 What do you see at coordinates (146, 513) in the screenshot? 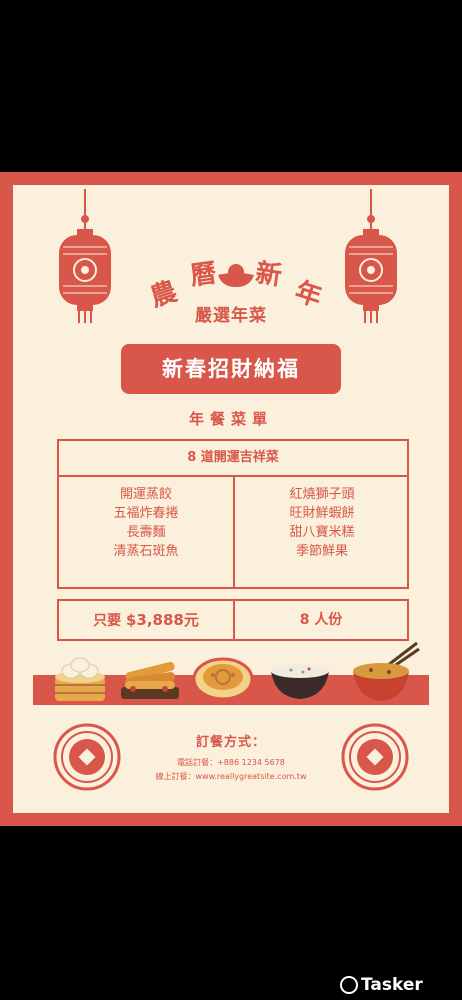
I see `dish-item: 五福炸春捲` at bounding box center [146, 513].